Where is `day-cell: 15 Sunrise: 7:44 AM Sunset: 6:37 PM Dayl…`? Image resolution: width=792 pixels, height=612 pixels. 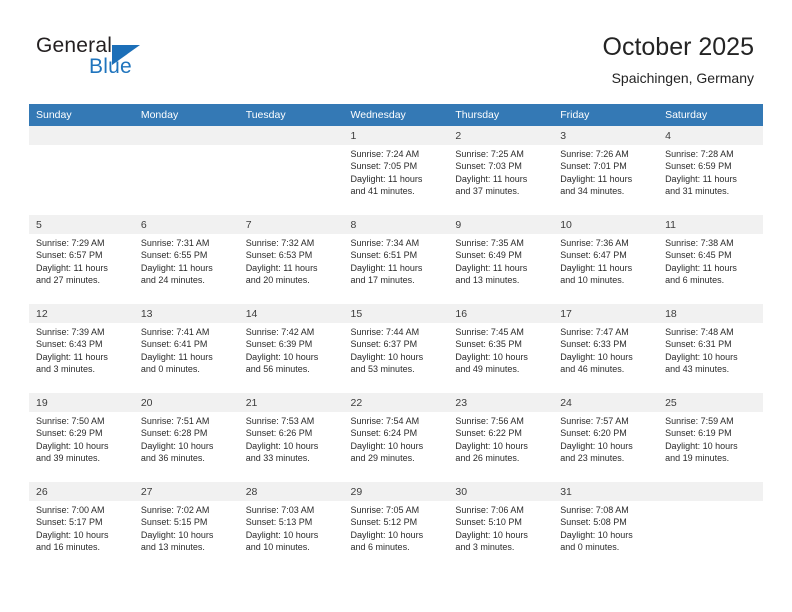
day-cell: 15 Sunrise: 7:44 AM Sunset: 6:37 PM Dayl… is located at coordinates (396, 348).